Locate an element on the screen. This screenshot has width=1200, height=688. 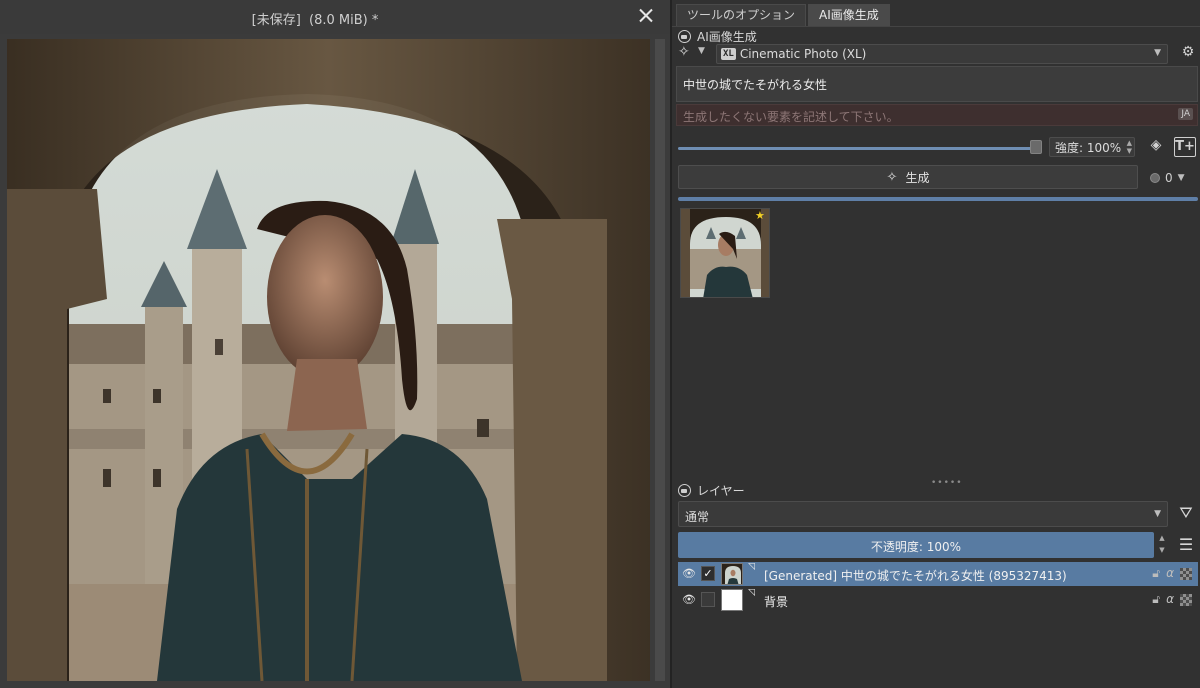
docker-tabs: ツールのオプション AI画像生成 is located at coordinates (783, 15).